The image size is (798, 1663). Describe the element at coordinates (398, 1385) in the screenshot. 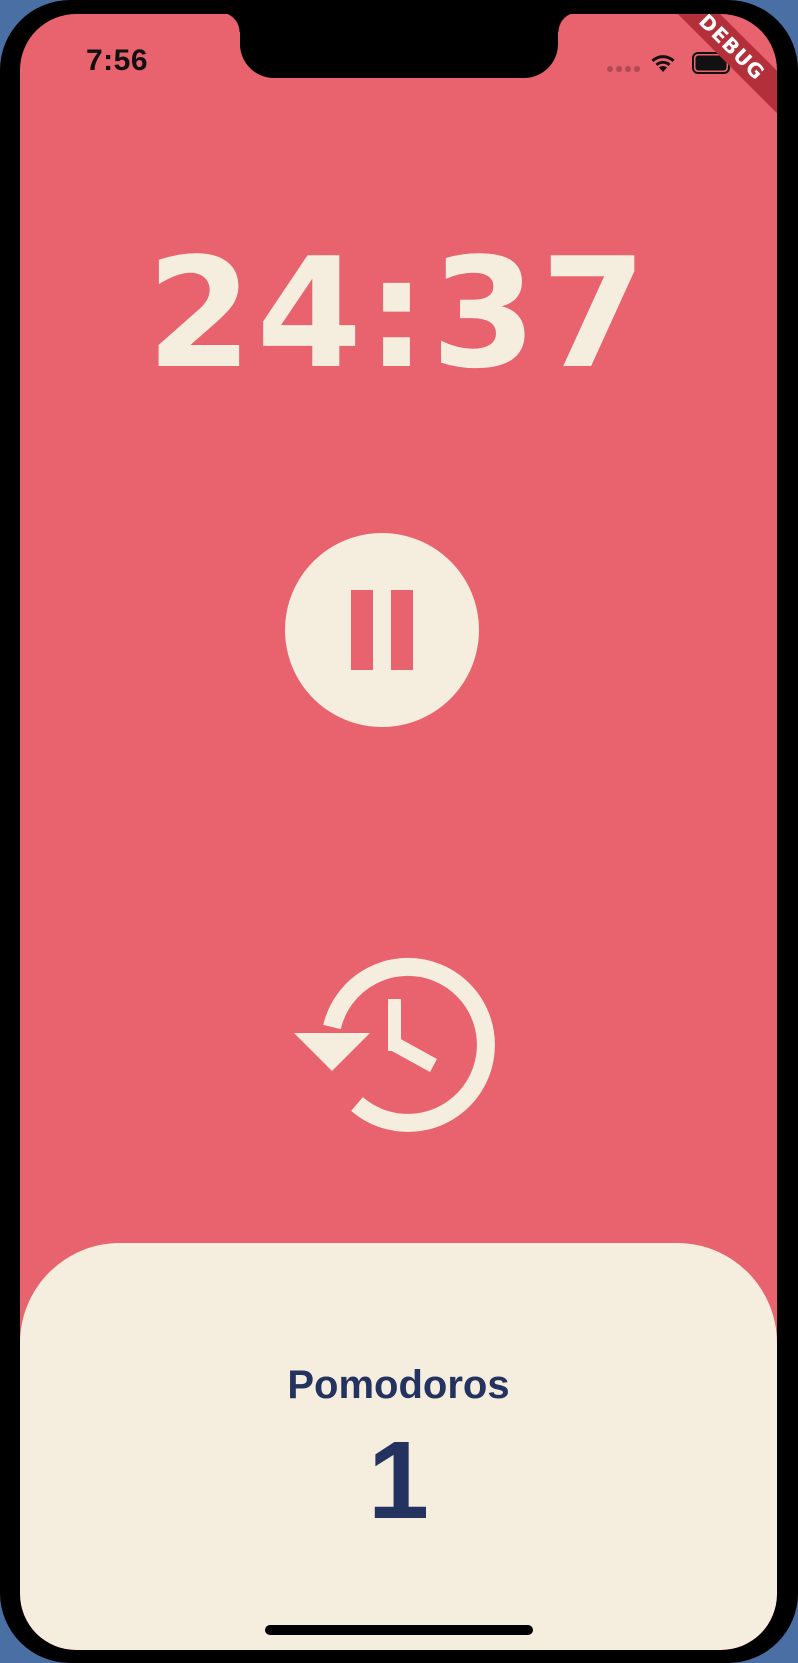

I see `pomodoros-label: Pomodoros` at that location.